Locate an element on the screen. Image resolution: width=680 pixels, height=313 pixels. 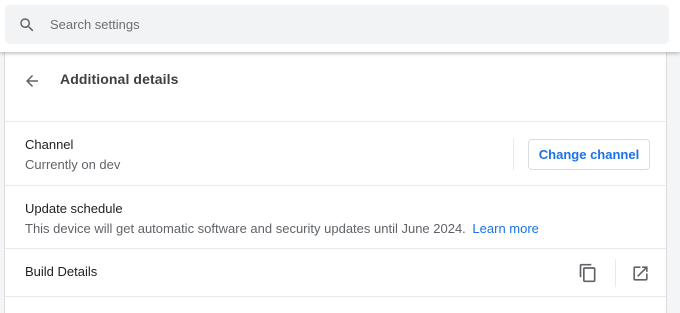
update-schedule-label: Update schedule is located at coordinates (74, 208).